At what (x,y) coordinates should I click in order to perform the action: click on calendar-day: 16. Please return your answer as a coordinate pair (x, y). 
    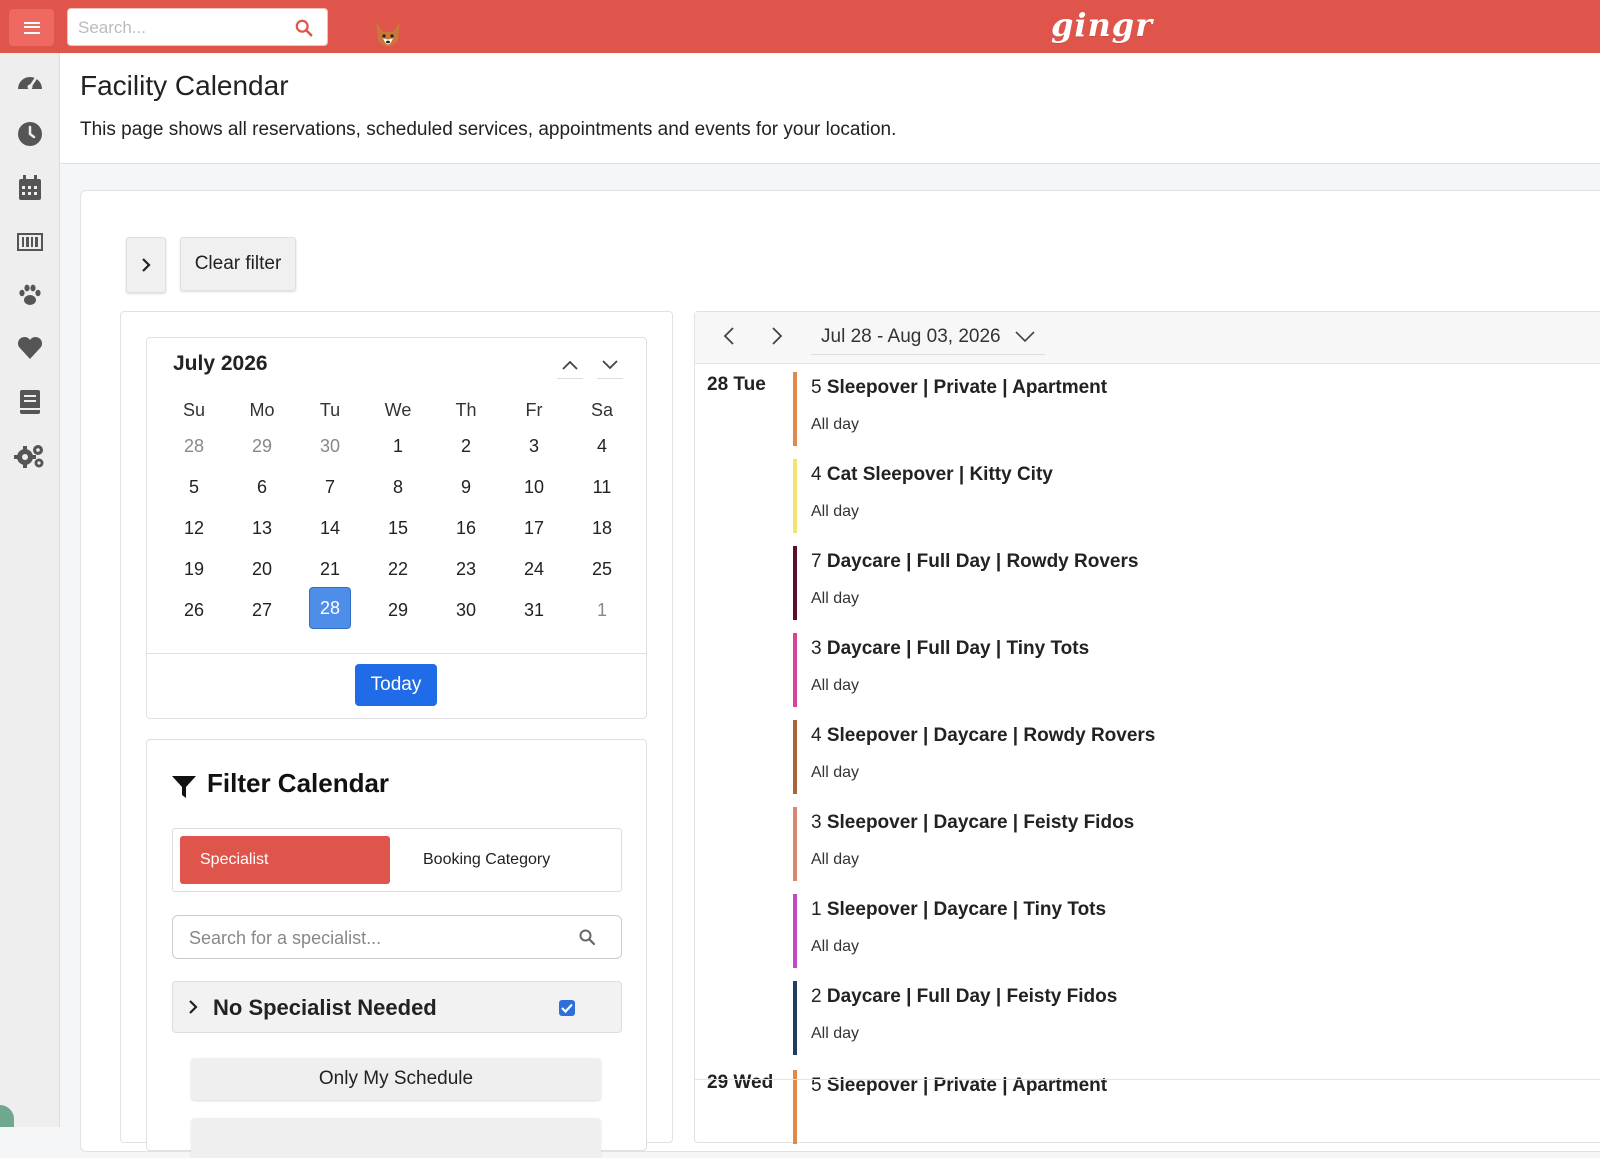
    Looking at the image, I should click on (466, 528).